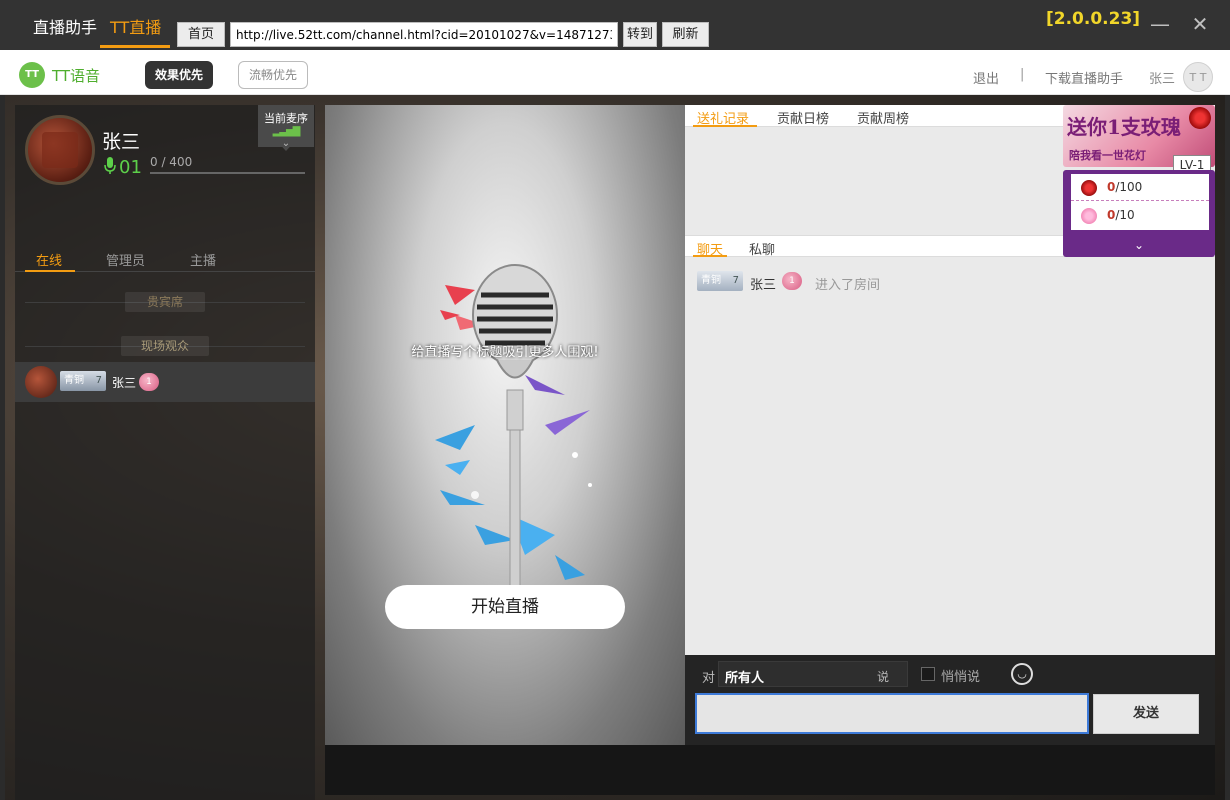  I want to click on title-bar: 直播助手 TT直播 首页 转到 刷新 [2.0.0.23] — ✕, so click(615, 25).